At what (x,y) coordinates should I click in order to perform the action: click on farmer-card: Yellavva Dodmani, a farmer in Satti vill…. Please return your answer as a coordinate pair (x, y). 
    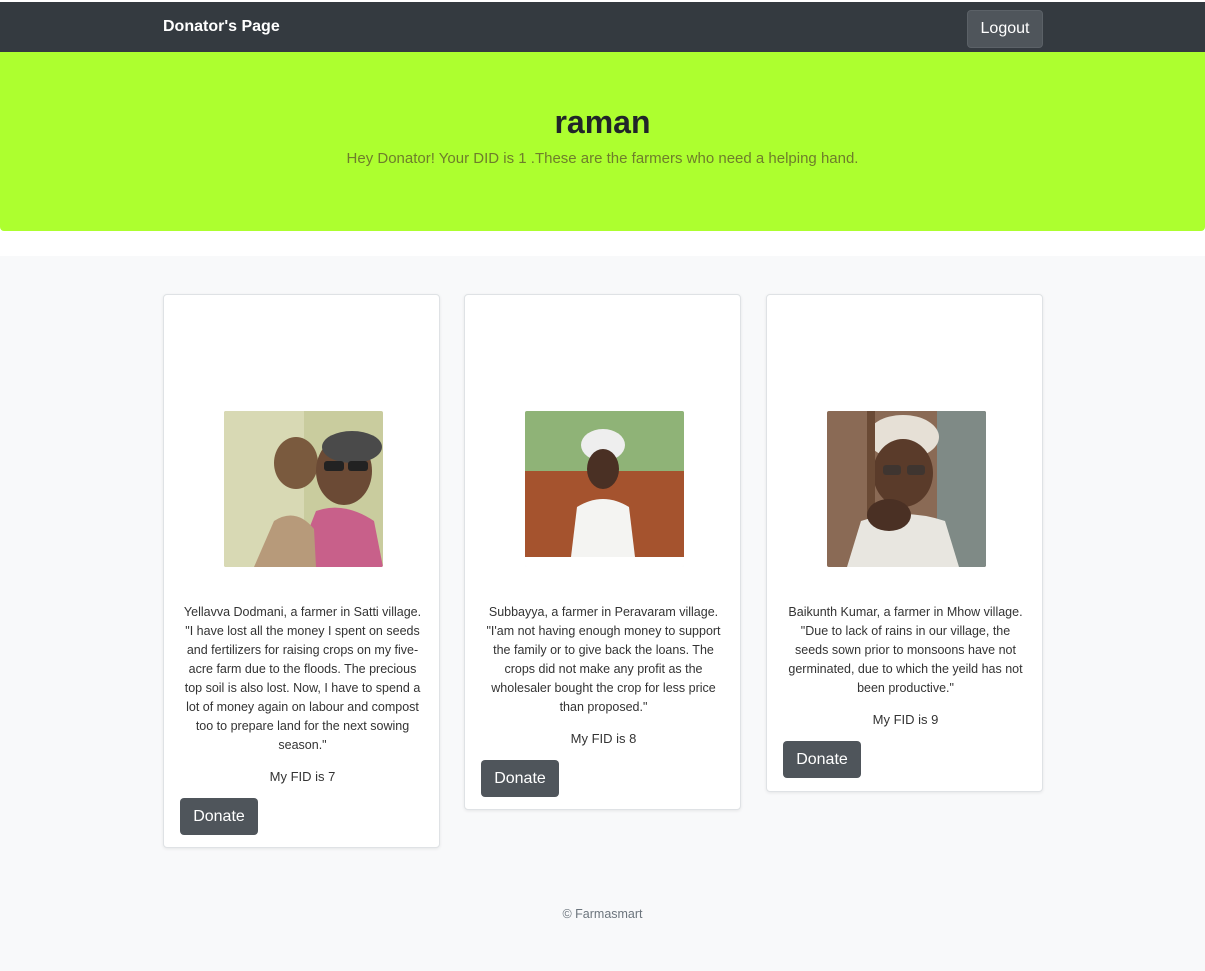
    Looking at the image, I should click on (301, 571).